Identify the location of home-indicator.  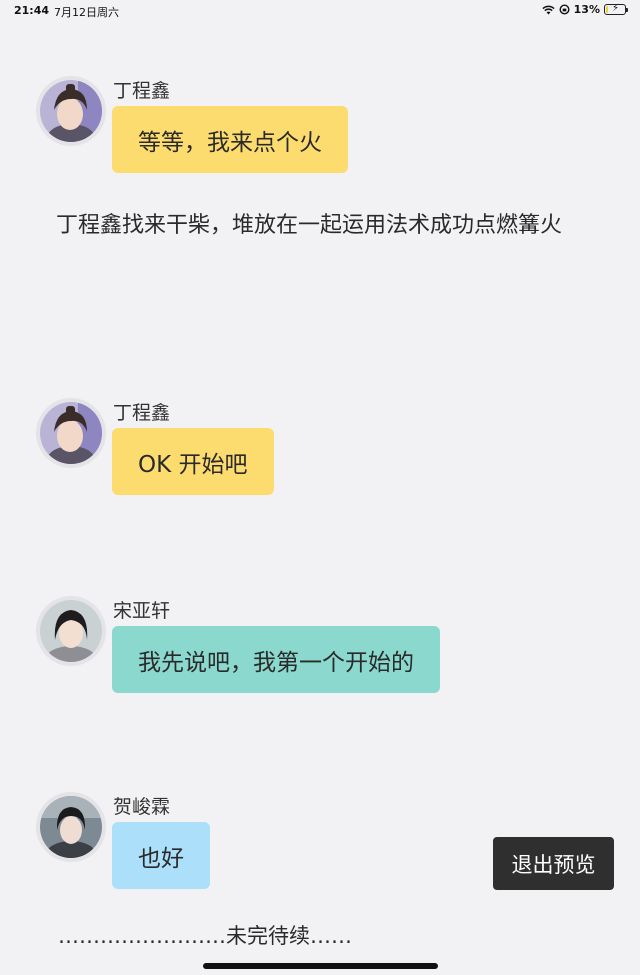
(320, 966).